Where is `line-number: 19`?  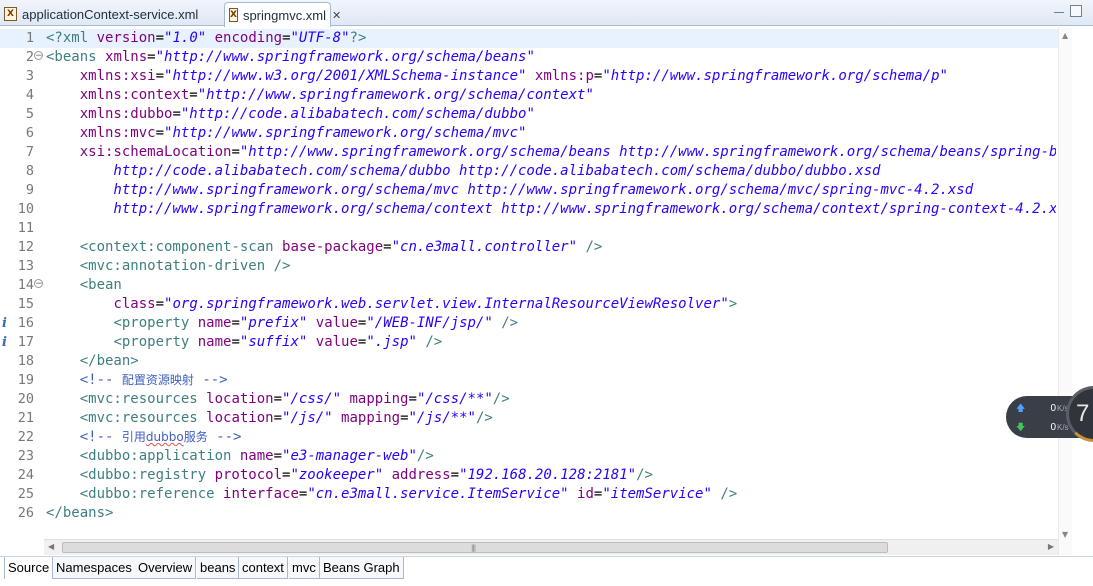 line-number: 19 is located at coordinates (25, 380).